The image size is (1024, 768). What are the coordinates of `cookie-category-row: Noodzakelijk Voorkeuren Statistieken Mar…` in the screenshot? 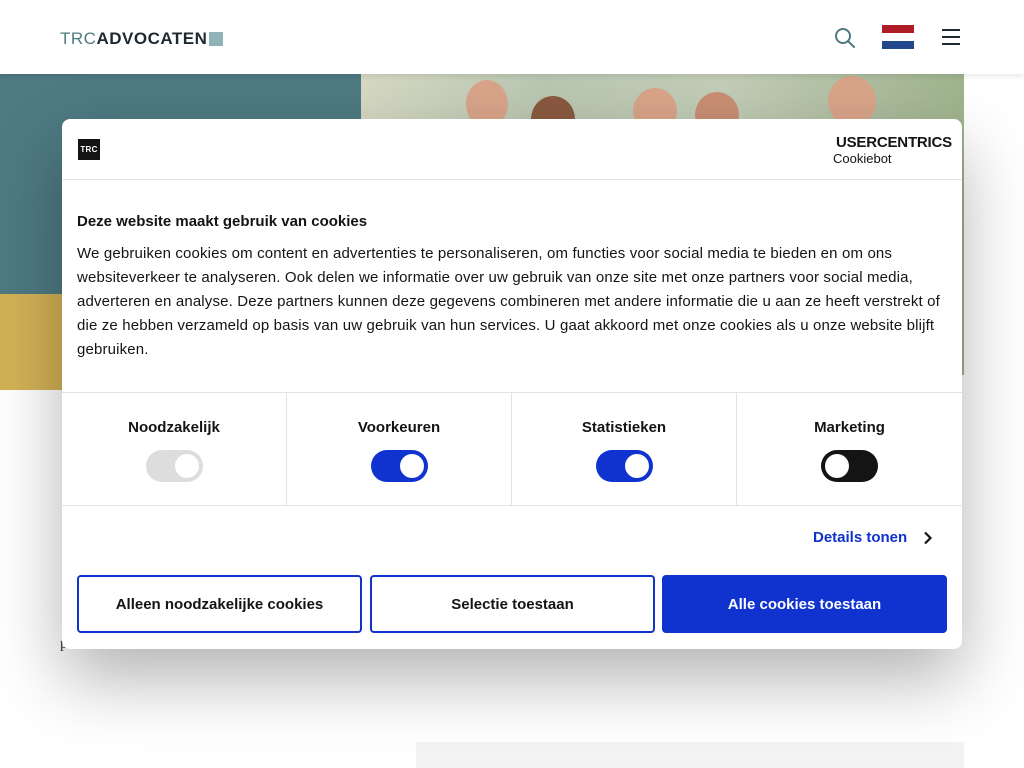 It's located at (512, 449).